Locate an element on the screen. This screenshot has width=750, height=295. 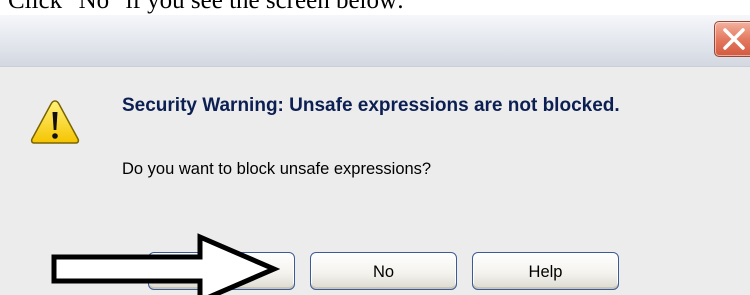
warning-triangle-icon is located at coordinates (55, 122).